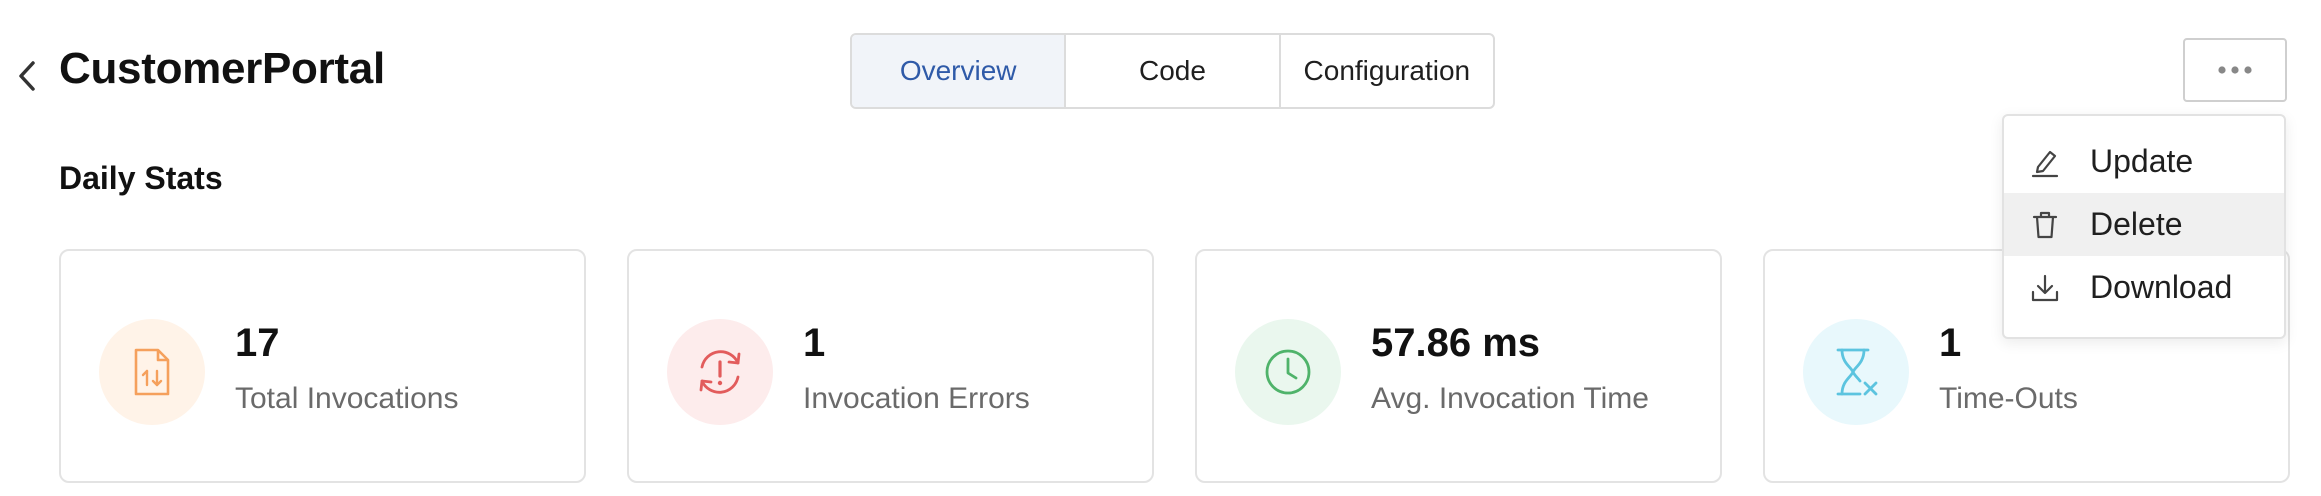 The width and height of the screenshot is (2321, 496). I want to click on tab-configuration: Configuration, so click(1387, 71).